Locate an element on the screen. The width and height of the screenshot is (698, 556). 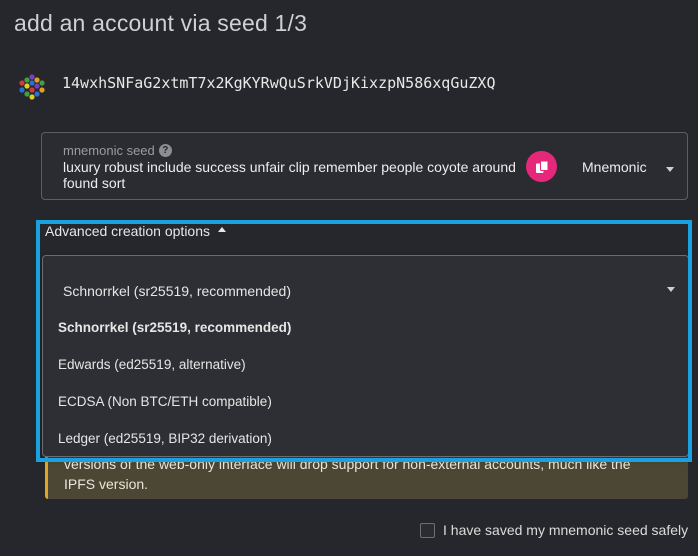
copy-button is located at coordinates (541, 166).